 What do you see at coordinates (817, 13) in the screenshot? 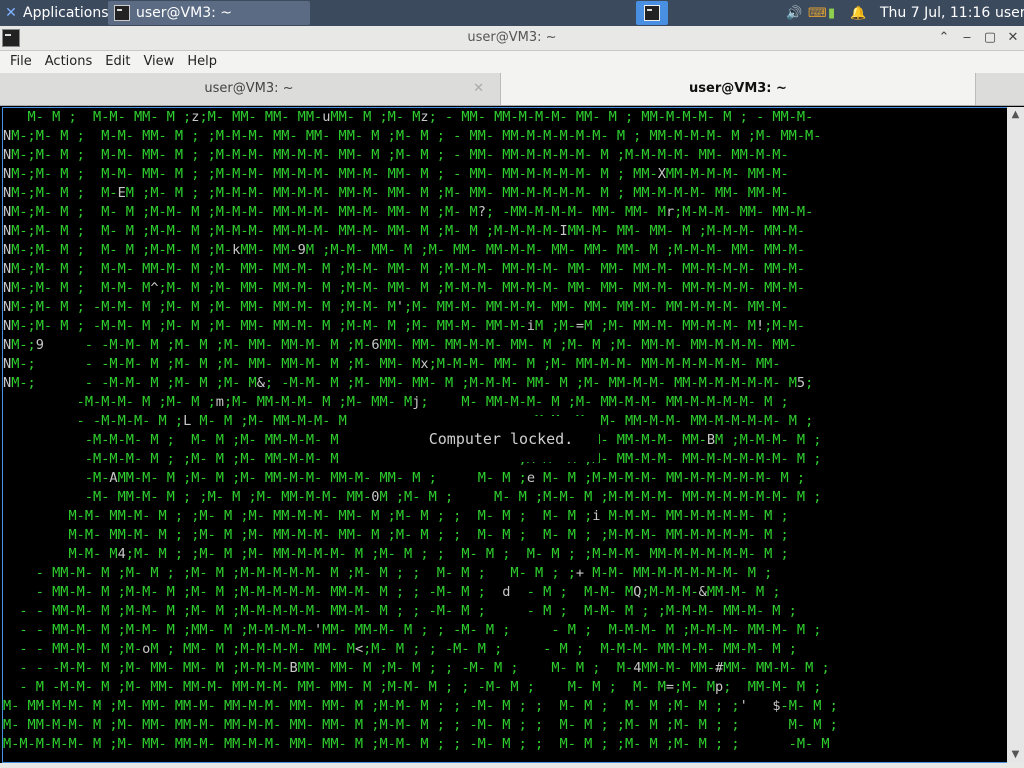
I see `network-icon: ⌨` at bounding box center [817, 13].